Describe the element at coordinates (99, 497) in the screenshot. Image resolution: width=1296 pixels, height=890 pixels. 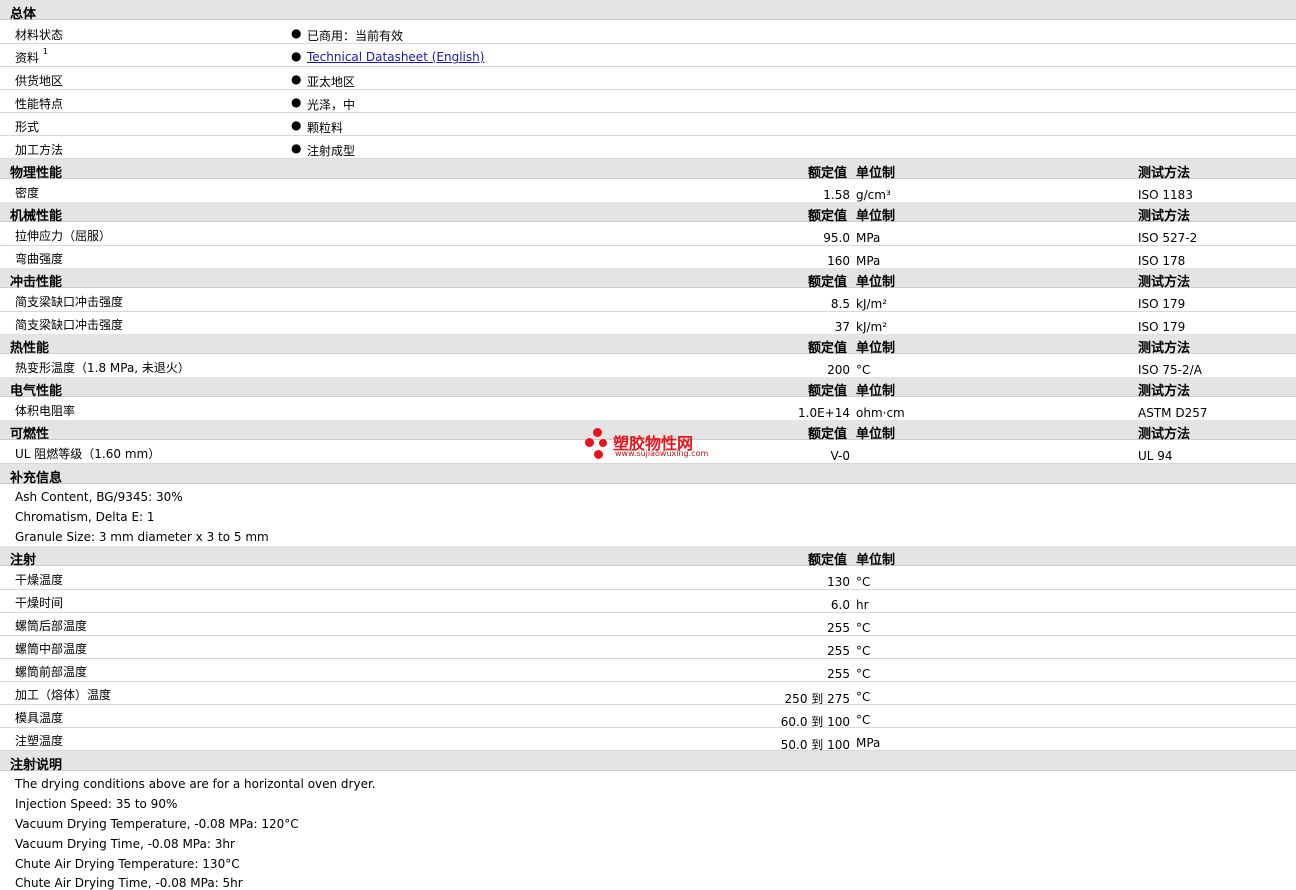
I see `note-line: Ash Content, BG/9345: 30%` at that location.